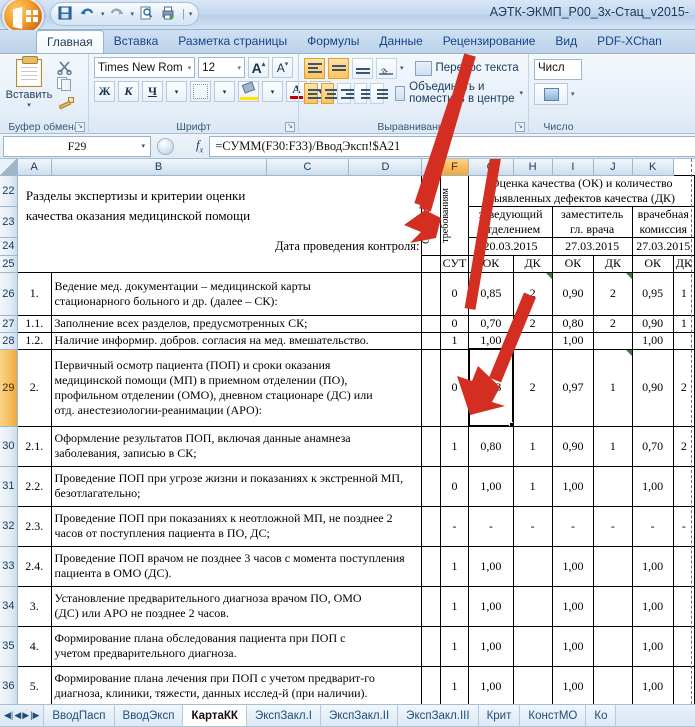 The image size is (695, 727). What do you see at coordinates (466, 68) in the screenshot?
I see `wrap-text-button: Перенос текста` at bounding box center [466, 68].